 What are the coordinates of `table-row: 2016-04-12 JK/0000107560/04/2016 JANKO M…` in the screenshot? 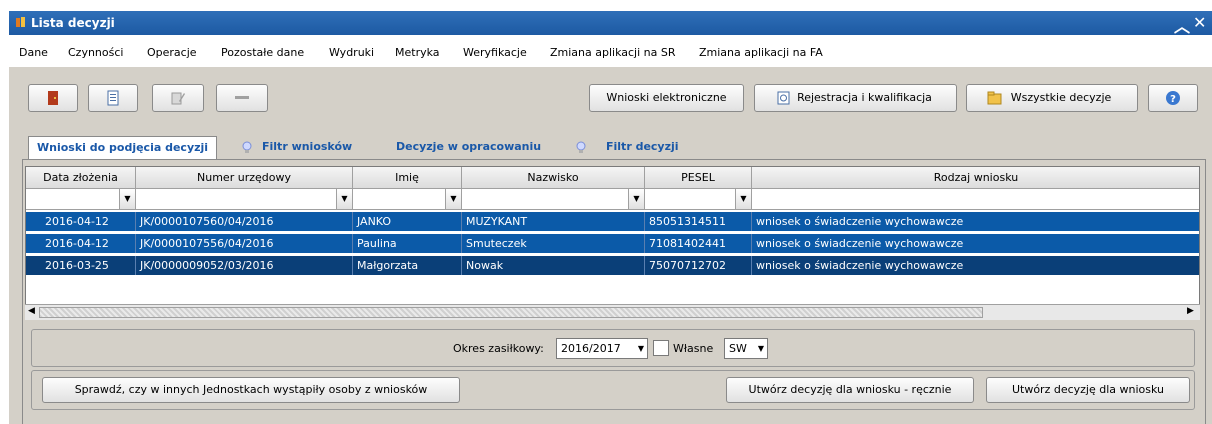 It's located at (612, 221).